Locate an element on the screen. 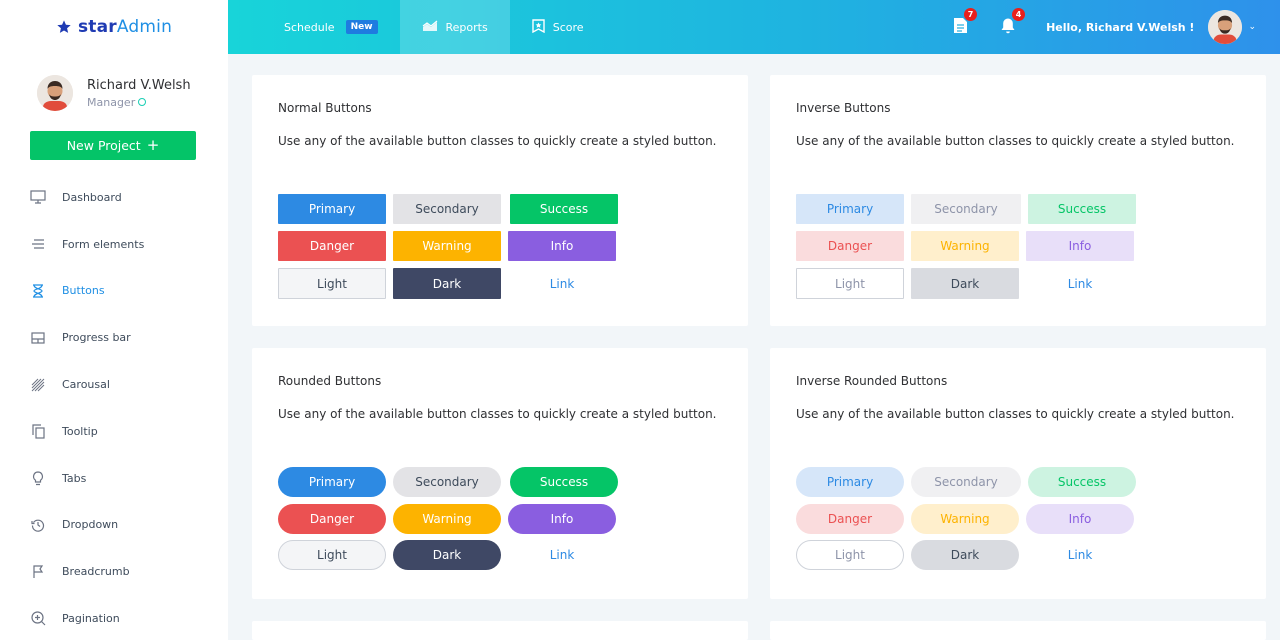 The image size is (1280, 640). star-icon is located at coordinates (64, 26).